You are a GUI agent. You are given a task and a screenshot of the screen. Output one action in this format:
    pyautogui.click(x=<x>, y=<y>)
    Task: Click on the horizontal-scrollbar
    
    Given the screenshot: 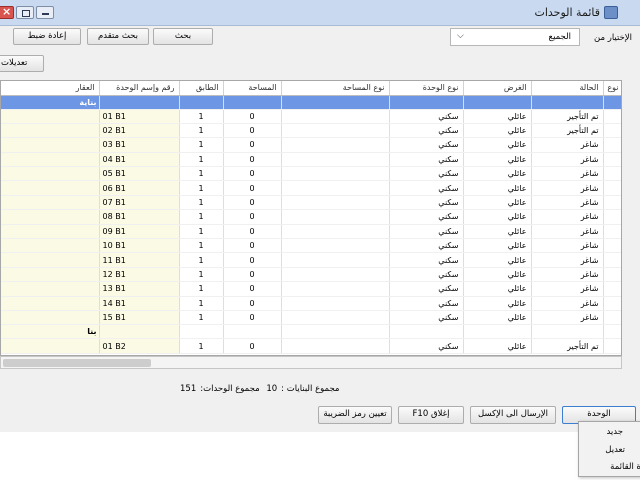 What is the action you would take?
    pyautogui.click(x=311, y=362)
    